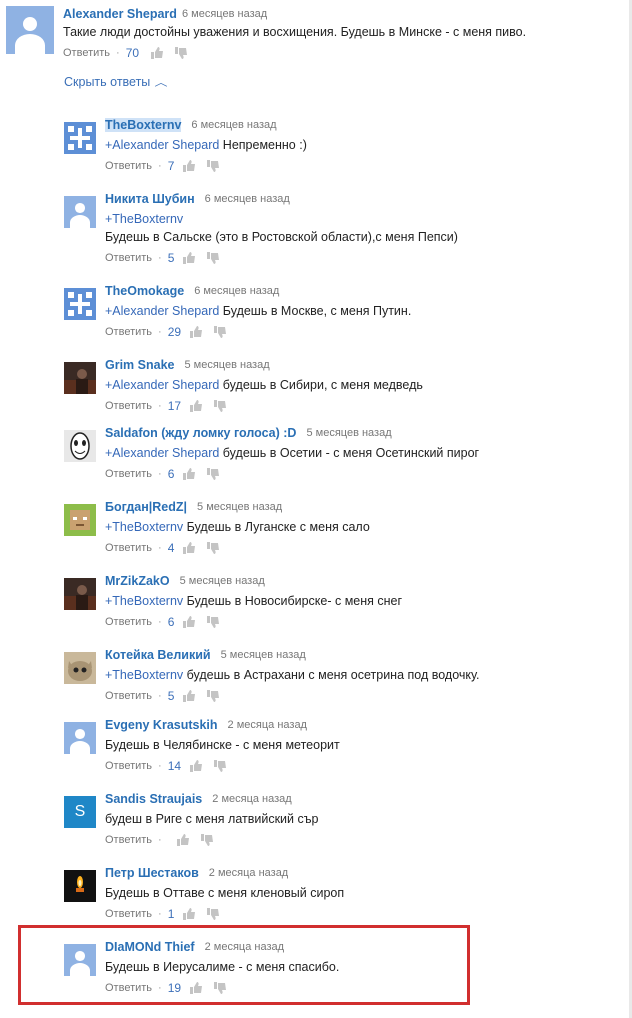 This screenshot has height=1018, width=632. What do you see at coordinates (80, 668) in the screenshot?
I see `cat-avatar` at bounding box center [80, 668].